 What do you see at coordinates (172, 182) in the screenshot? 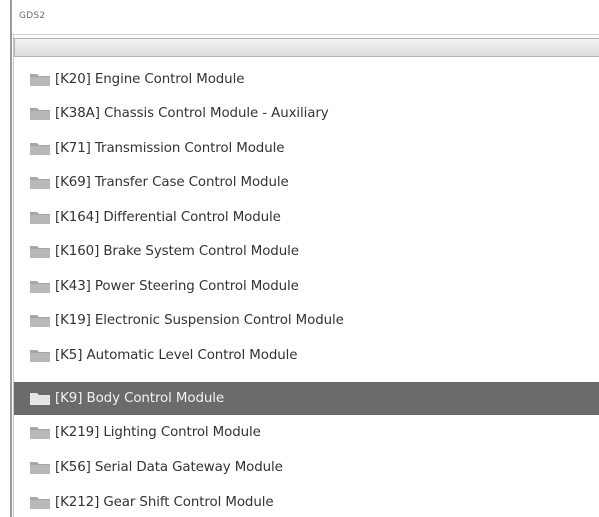
I see `module-label: [K69] Transfer Case Control Module` at bounding box center [172, 182].